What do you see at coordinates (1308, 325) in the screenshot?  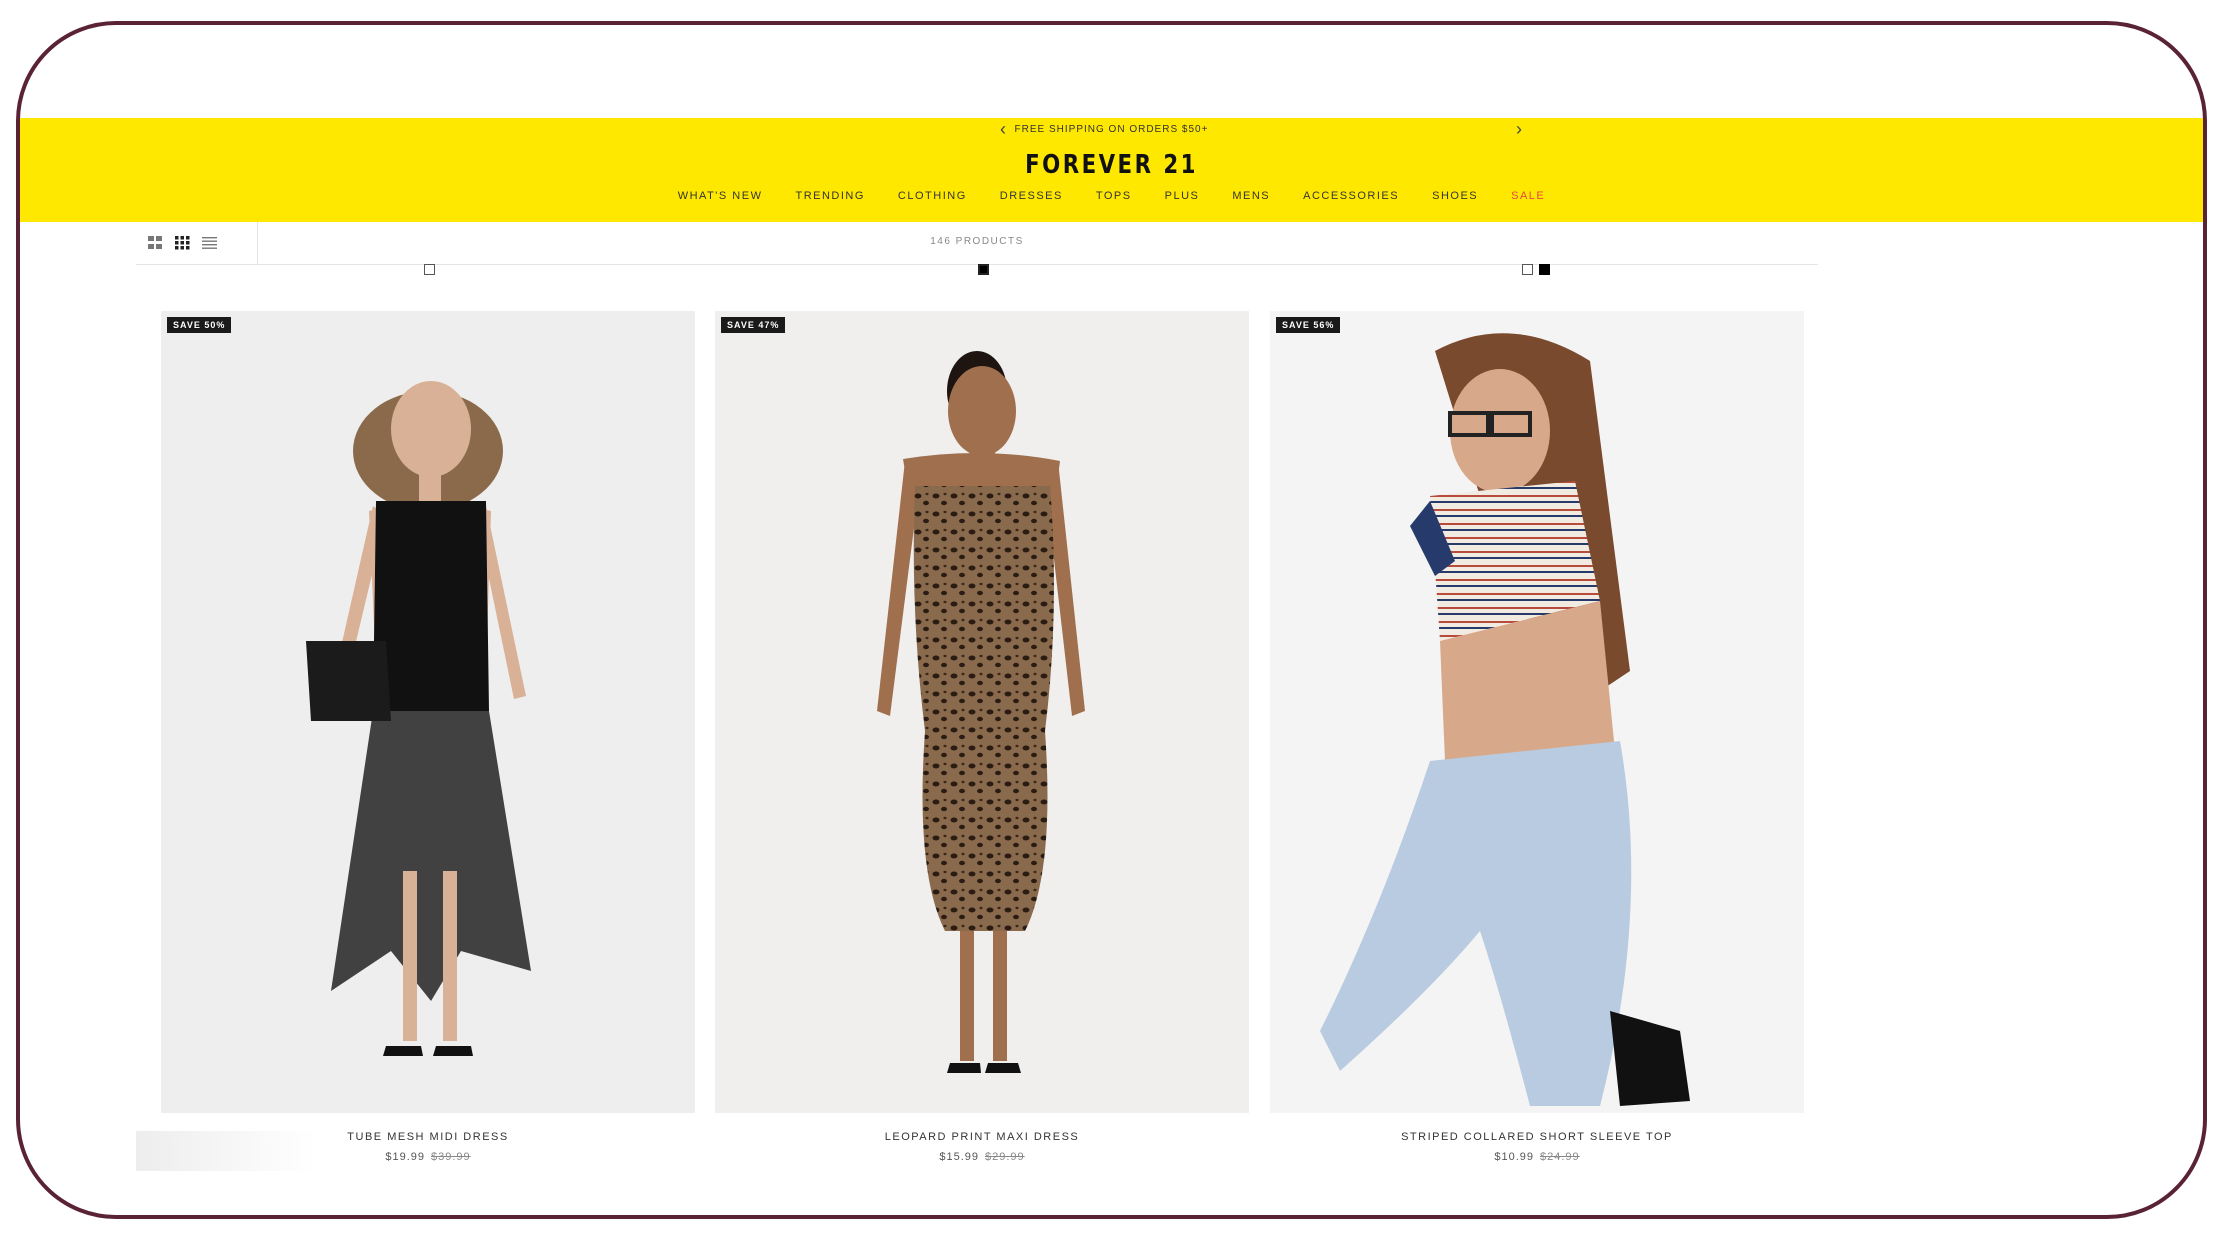 I see `discount-badge: SAVE 56%` at bounding box center [1308, 325].